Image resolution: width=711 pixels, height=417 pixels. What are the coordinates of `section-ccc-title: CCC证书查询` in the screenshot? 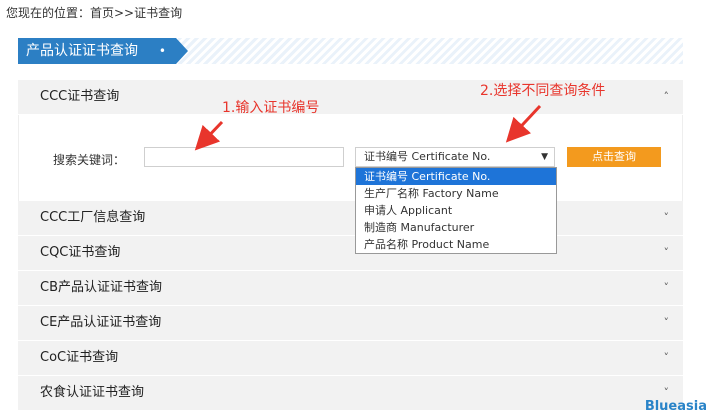 It's located at (80, 96).